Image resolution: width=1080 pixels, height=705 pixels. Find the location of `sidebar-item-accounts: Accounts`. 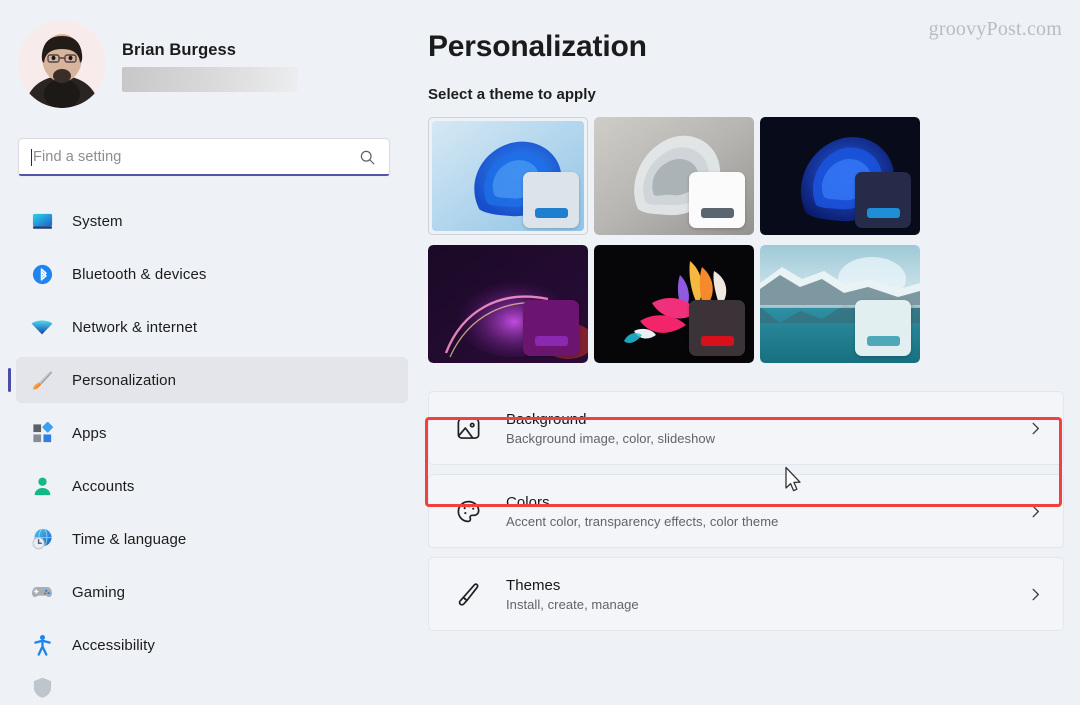

sidebar-item-accounts: Accounts is located at coordinates (212, 486).